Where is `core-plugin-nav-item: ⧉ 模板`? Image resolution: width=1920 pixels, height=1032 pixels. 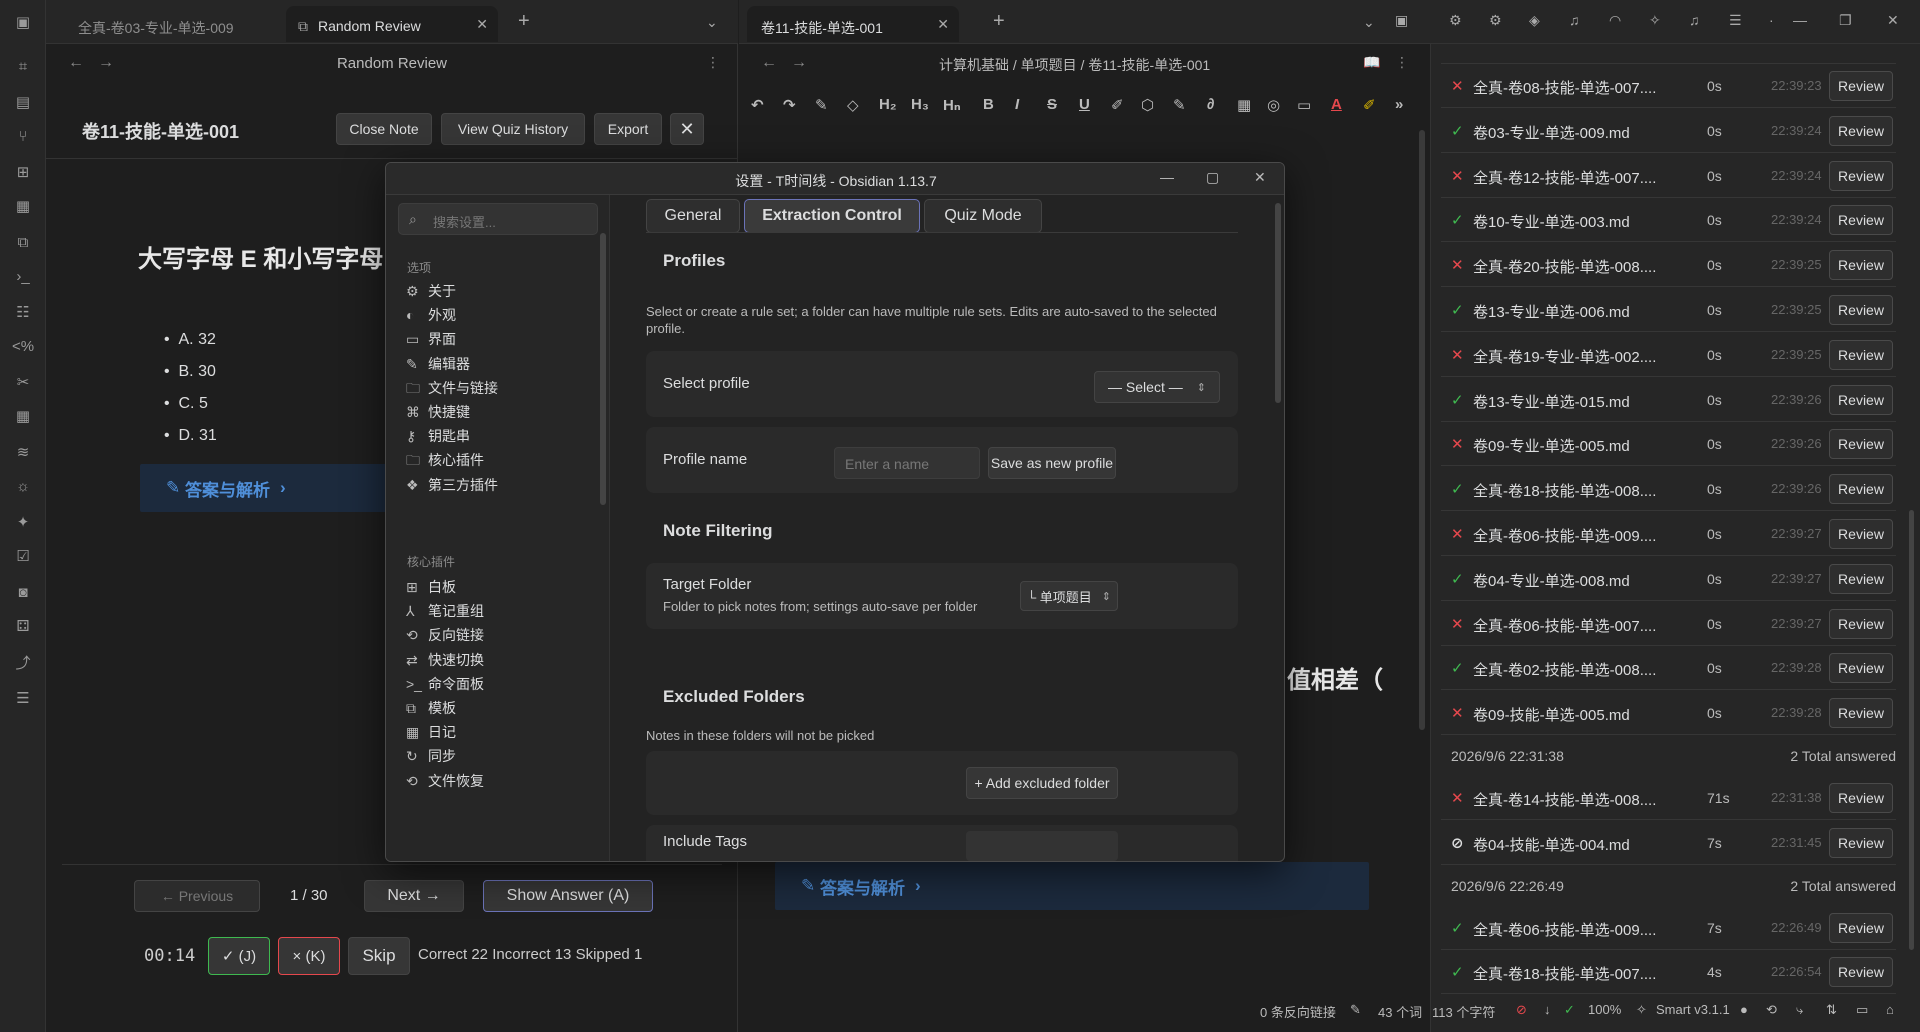
core-plugin-nav-item: ⧉ 模板 is located at coordinates (431, 708).